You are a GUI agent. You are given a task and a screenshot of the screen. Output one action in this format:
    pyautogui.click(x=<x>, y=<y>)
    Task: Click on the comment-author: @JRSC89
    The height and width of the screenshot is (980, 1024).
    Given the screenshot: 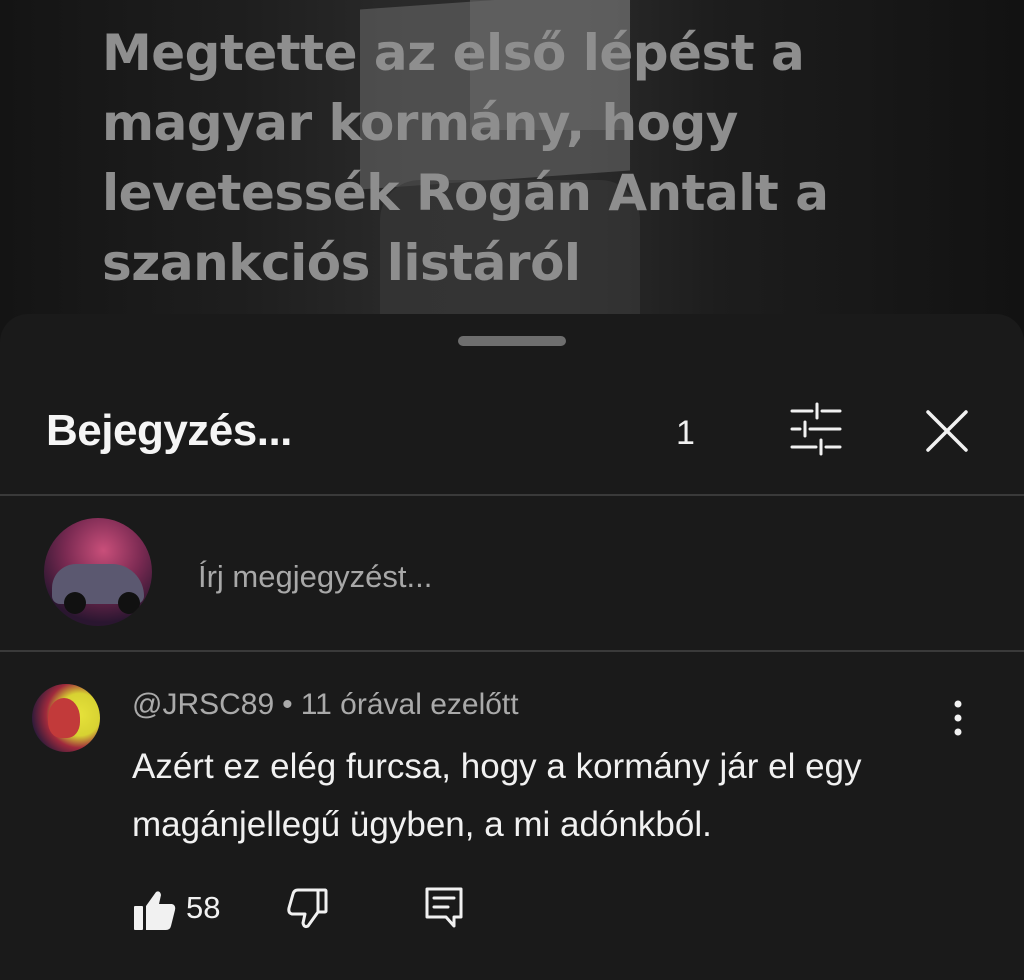 What is the action you would take?
    pyautogui.click(x=203, y=704)
    